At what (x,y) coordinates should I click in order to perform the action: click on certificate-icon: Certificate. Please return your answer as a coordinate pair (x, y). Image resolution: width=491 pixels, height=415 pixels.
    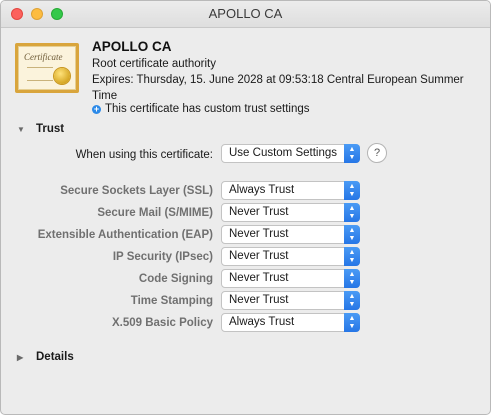
    Looking at the image, I should click on (47, 68).